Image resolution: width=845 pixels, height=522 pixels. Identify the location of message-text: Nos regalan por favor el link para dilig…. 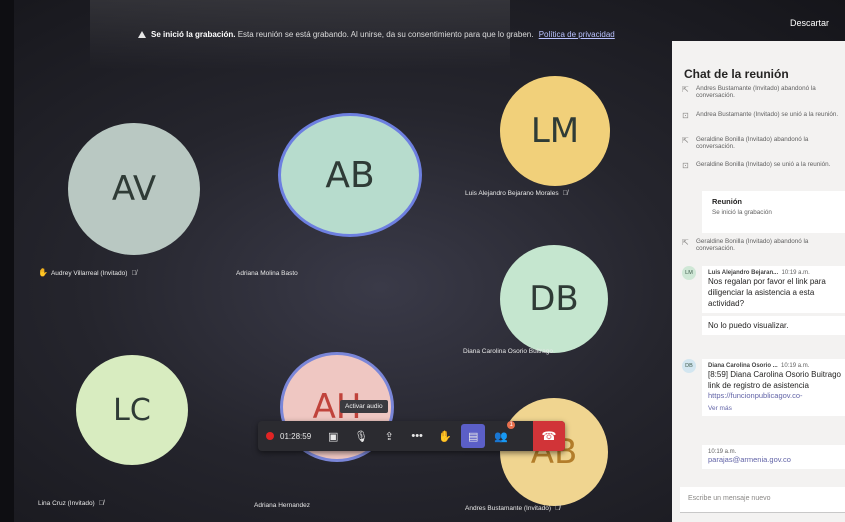
(767, 292).